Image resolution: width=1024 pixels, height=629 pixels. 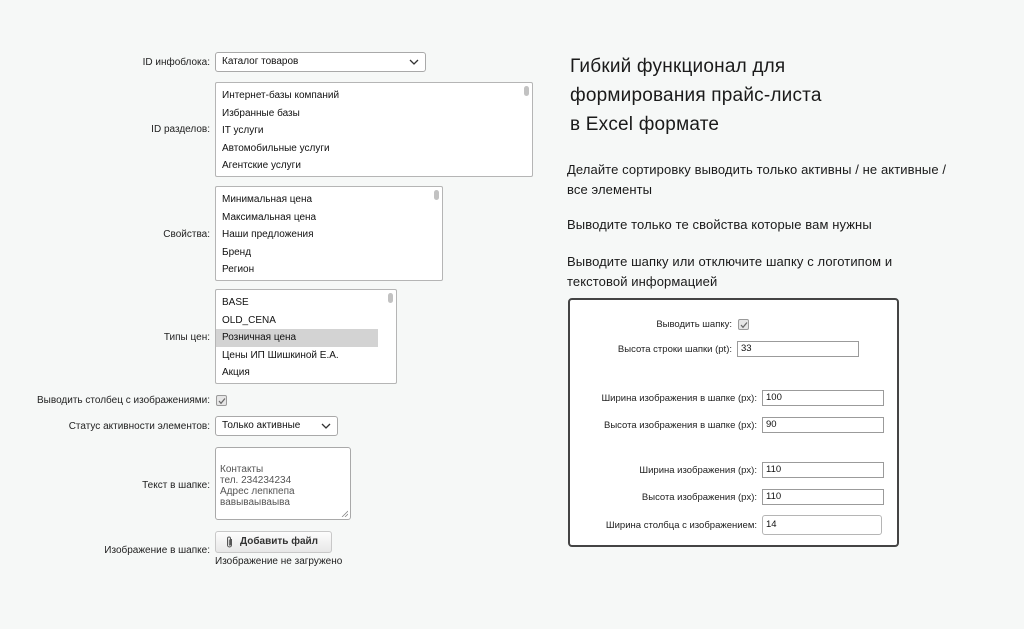 I want to click on activity-status-label: Статус активности элементов:, so click(x=139, y=426).